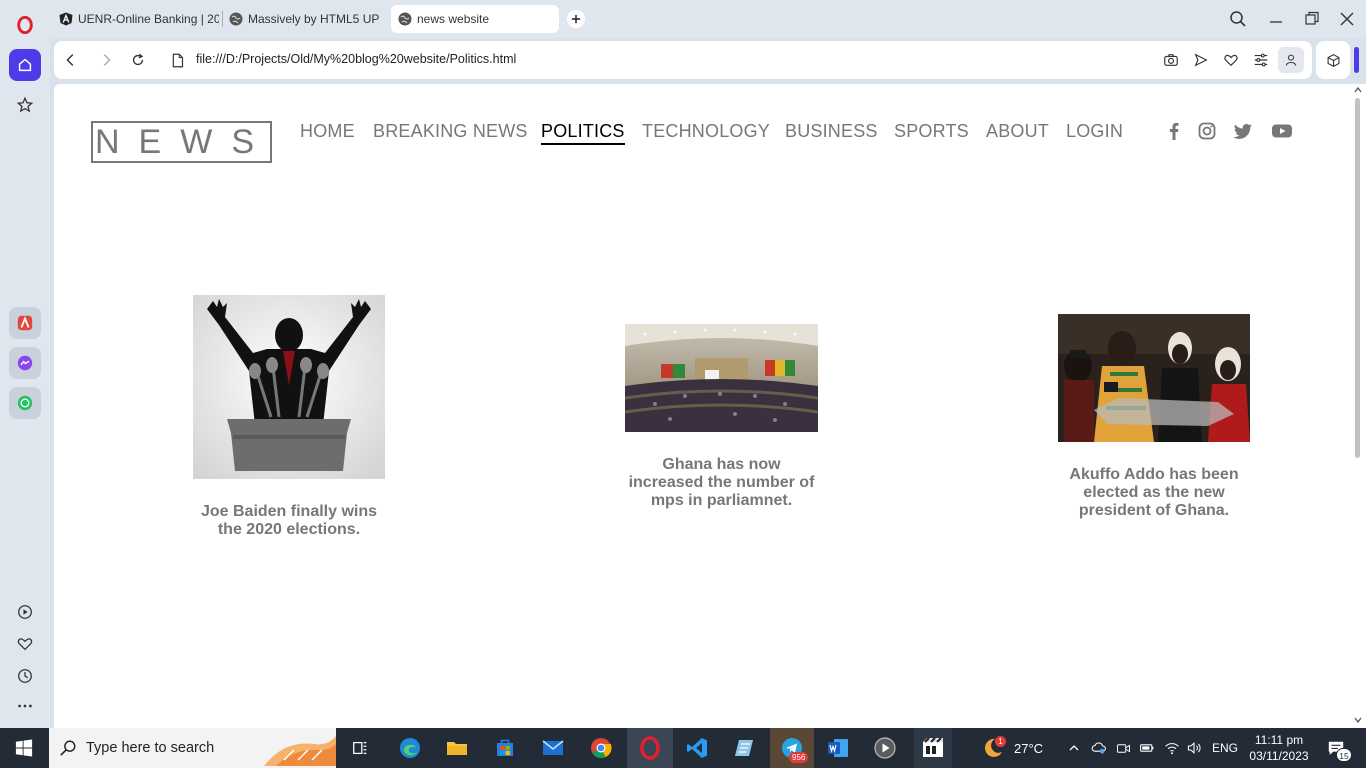 This screenshot has height=768, width=1366. What do you see at coordinates (1231, 60) in the screenshot?
I see `bookmark-heart-icon` at bounding box center [1231, 60].